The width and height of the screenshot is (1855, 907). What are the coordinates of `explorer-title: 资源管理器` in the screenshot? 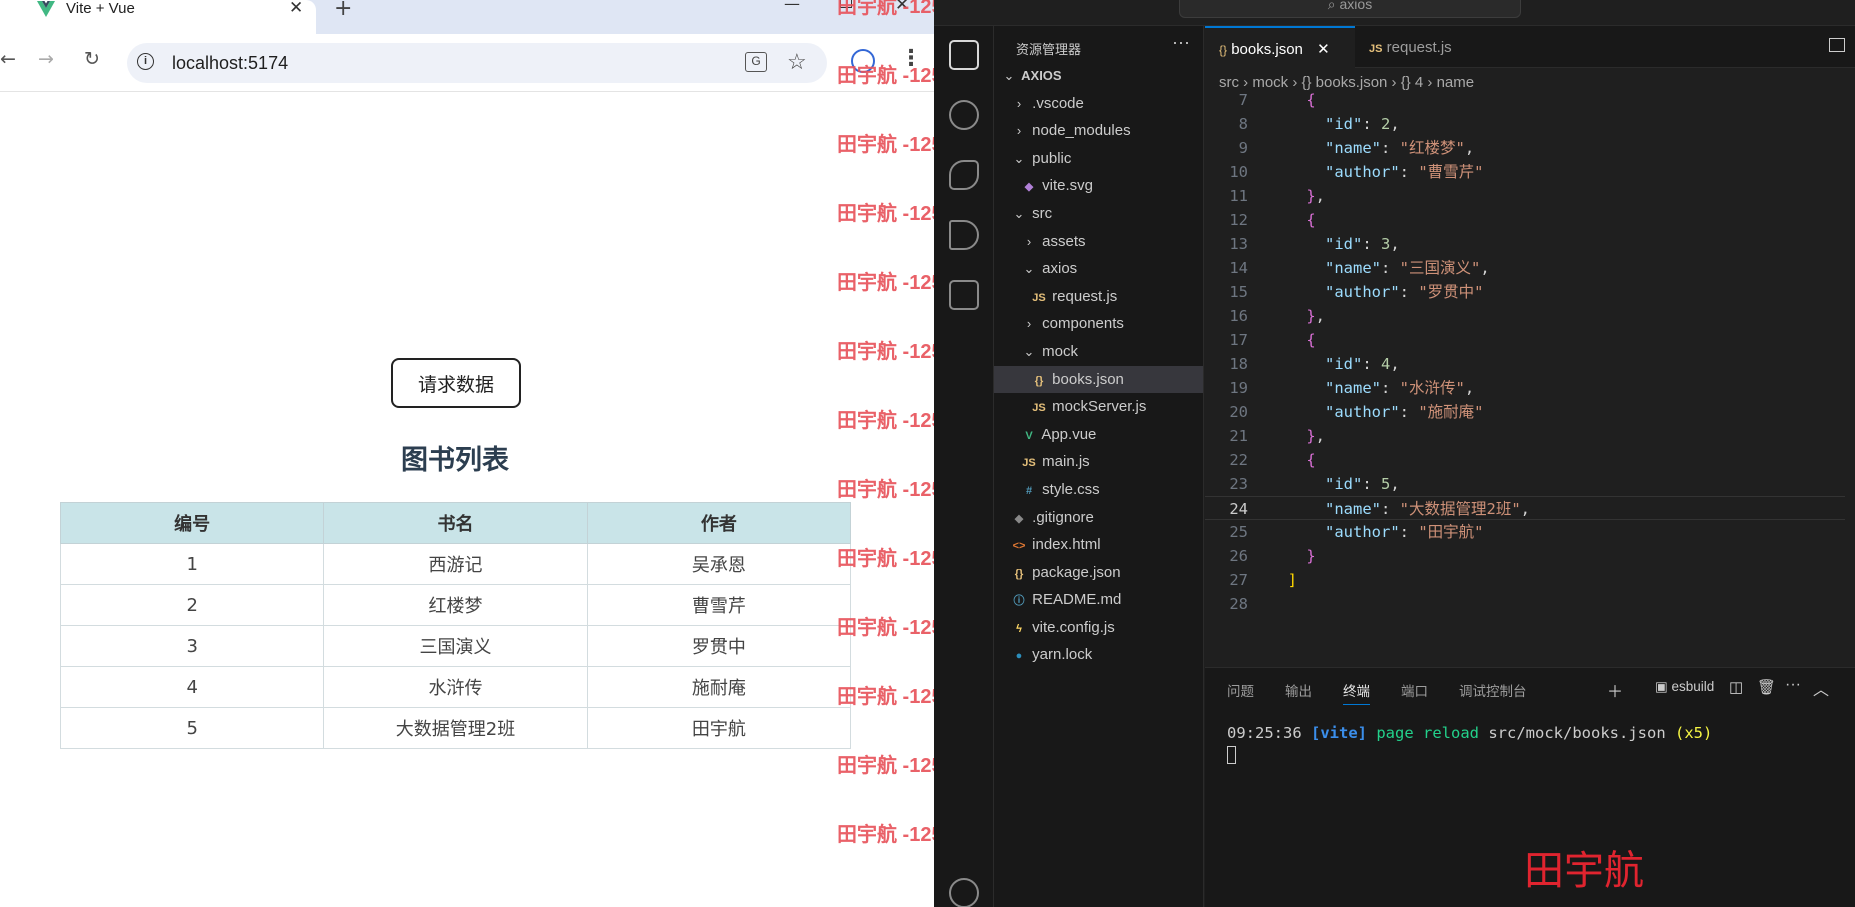 It's located at (1049, 49).